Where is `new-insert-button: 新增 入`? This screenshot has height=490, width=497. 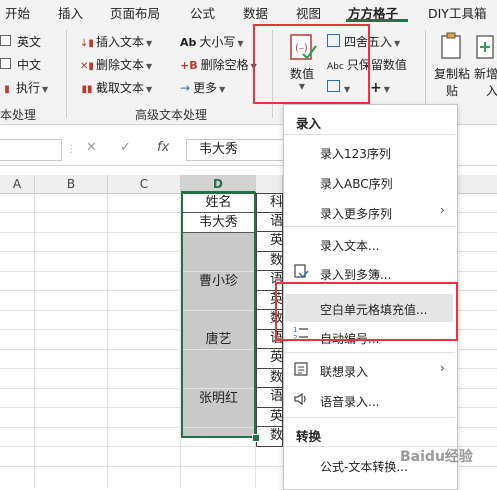
new-insert-button: 新增 入 is located at coordinates (485, 67).